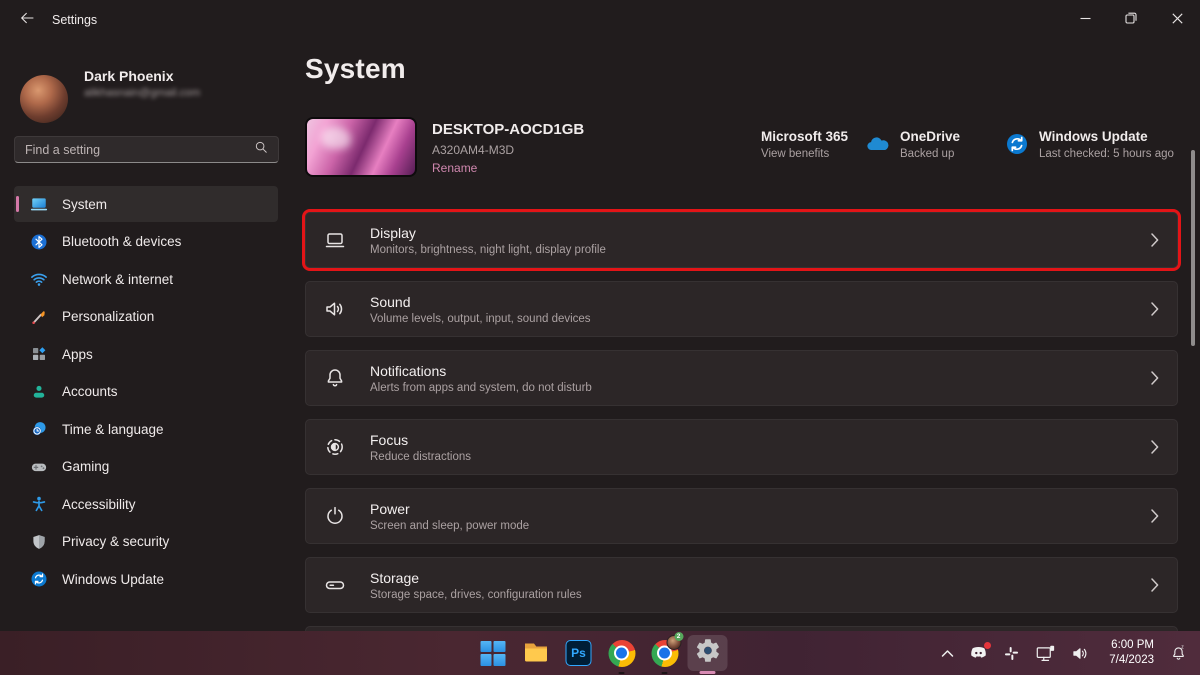  I want to click on scrollbar-thumb, so click(1193, 248).